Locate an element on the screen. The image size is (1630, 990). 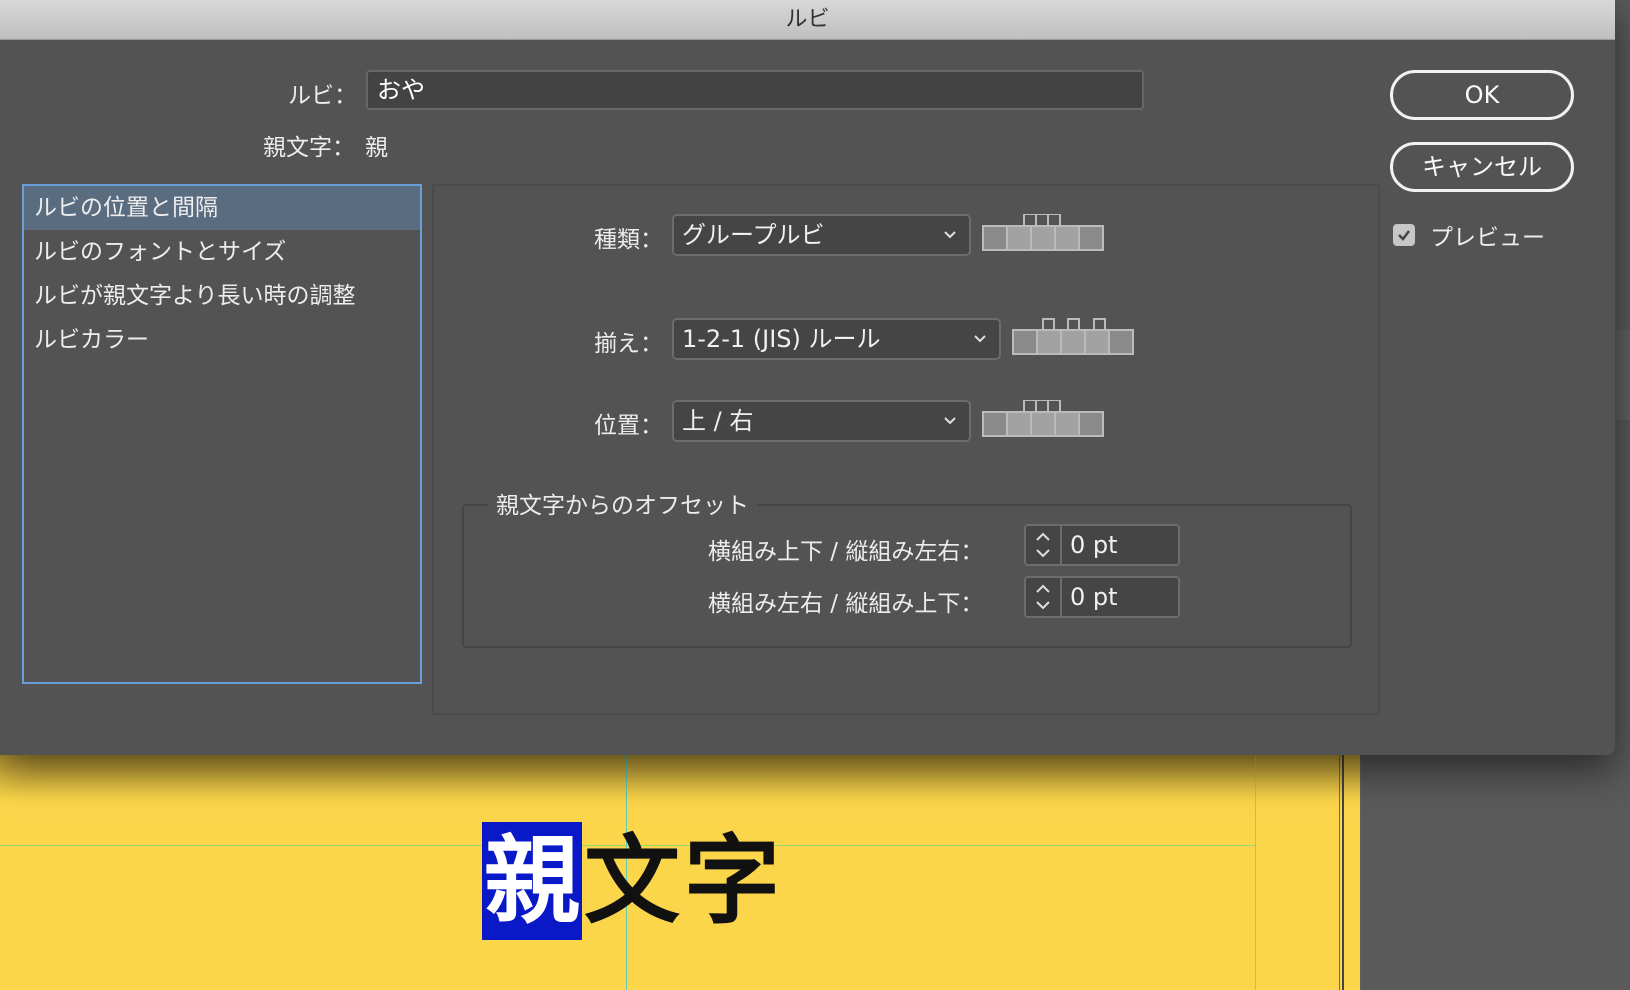
cancel-button: キャンセル is located at coordinates (1482, 167).